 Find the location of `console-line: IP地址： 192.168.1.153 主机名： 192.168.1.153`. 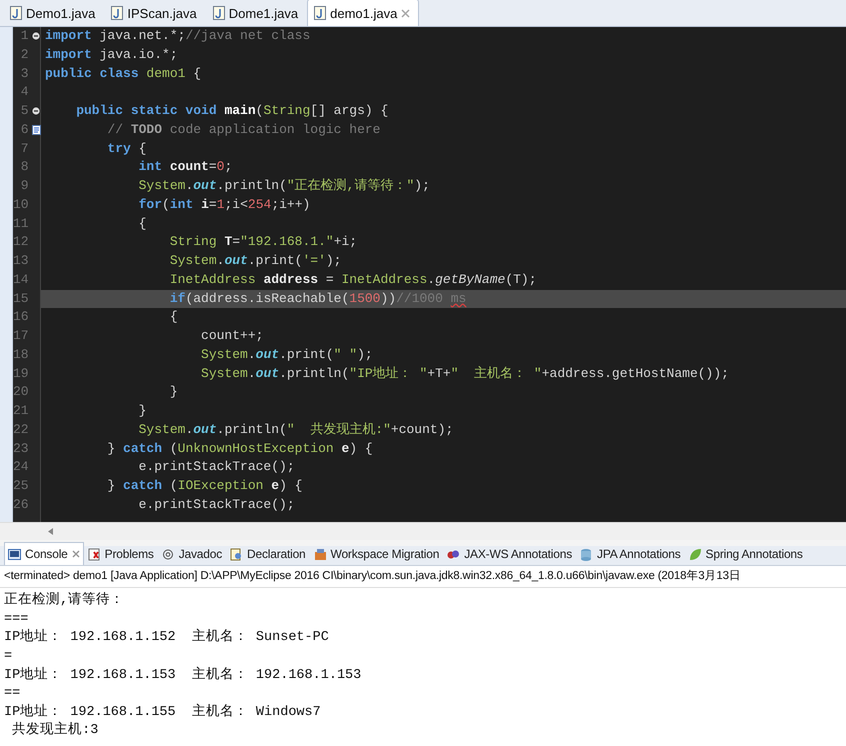

console-line: IP地址： 192.168.1.153 主机名： 192.168.1.153 is located at coordinates (182, 675).